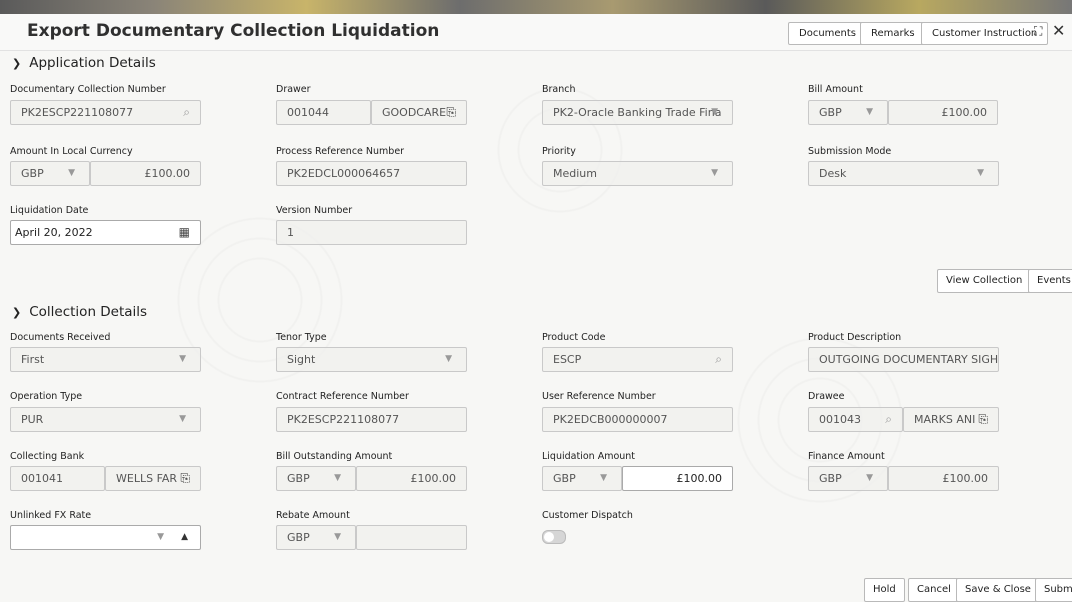  Describe the element at coordinates (1041, 31) in the screenshot. I see `expand-icon: ⛶` at that location.